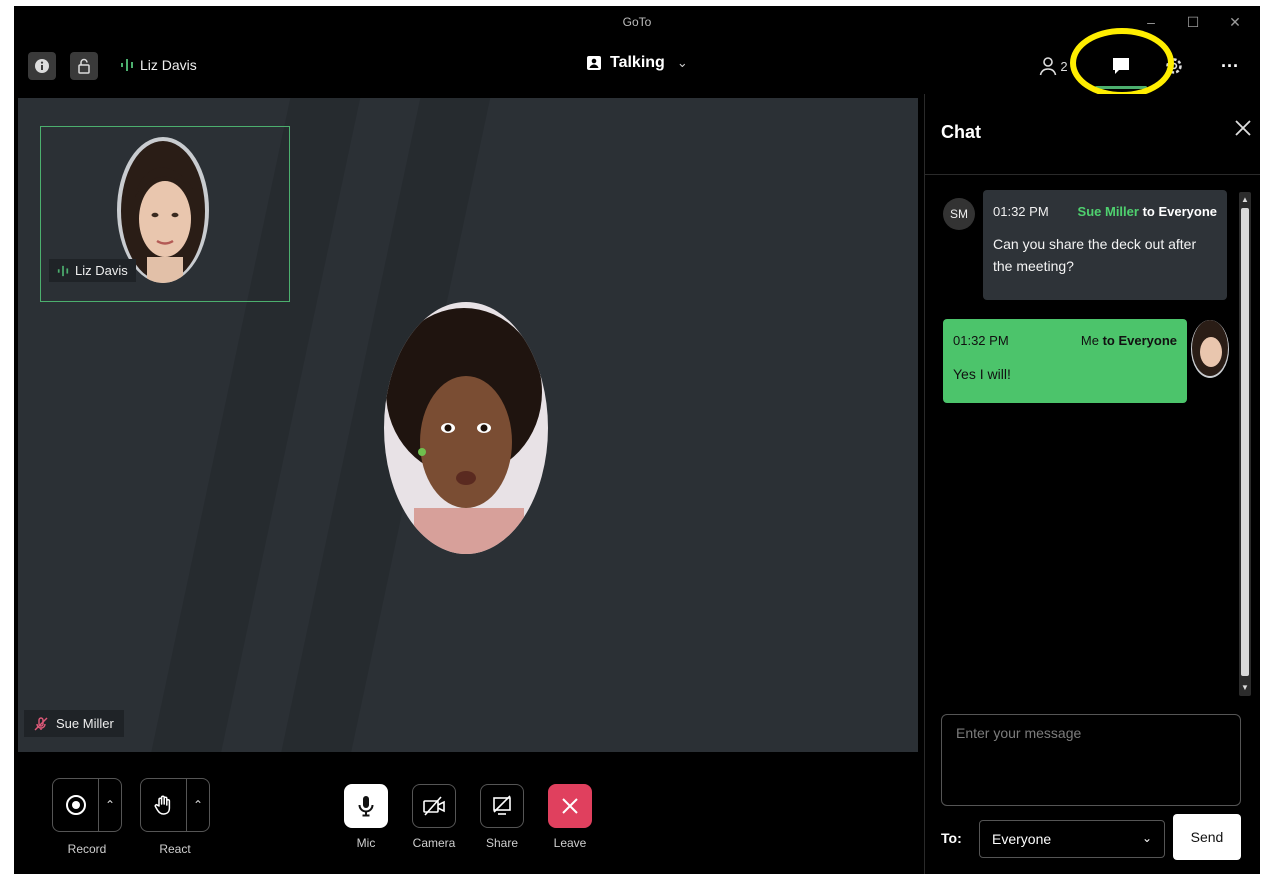  I want to click on active-speaker: Liz Davis, so click(158, 65).